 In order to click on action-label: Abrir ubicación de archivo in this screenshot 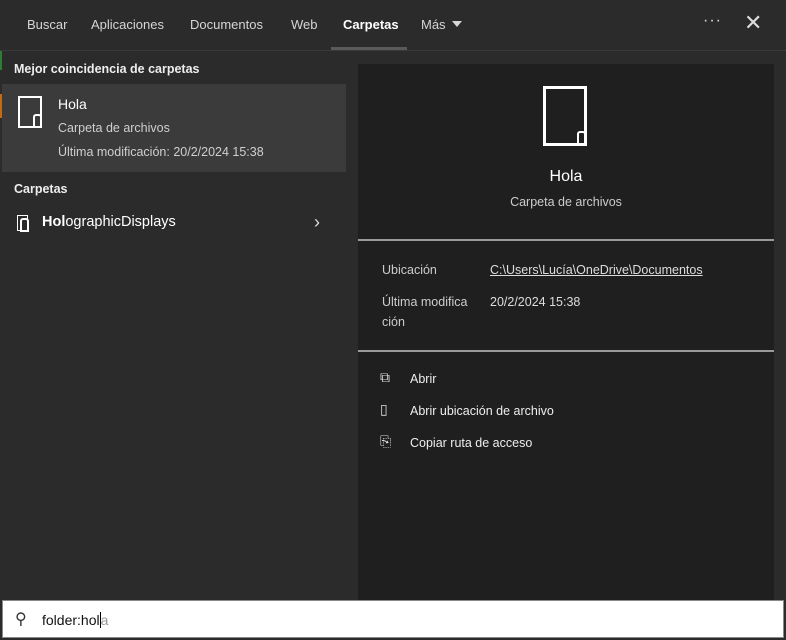, I will do `click(482, 411)`.